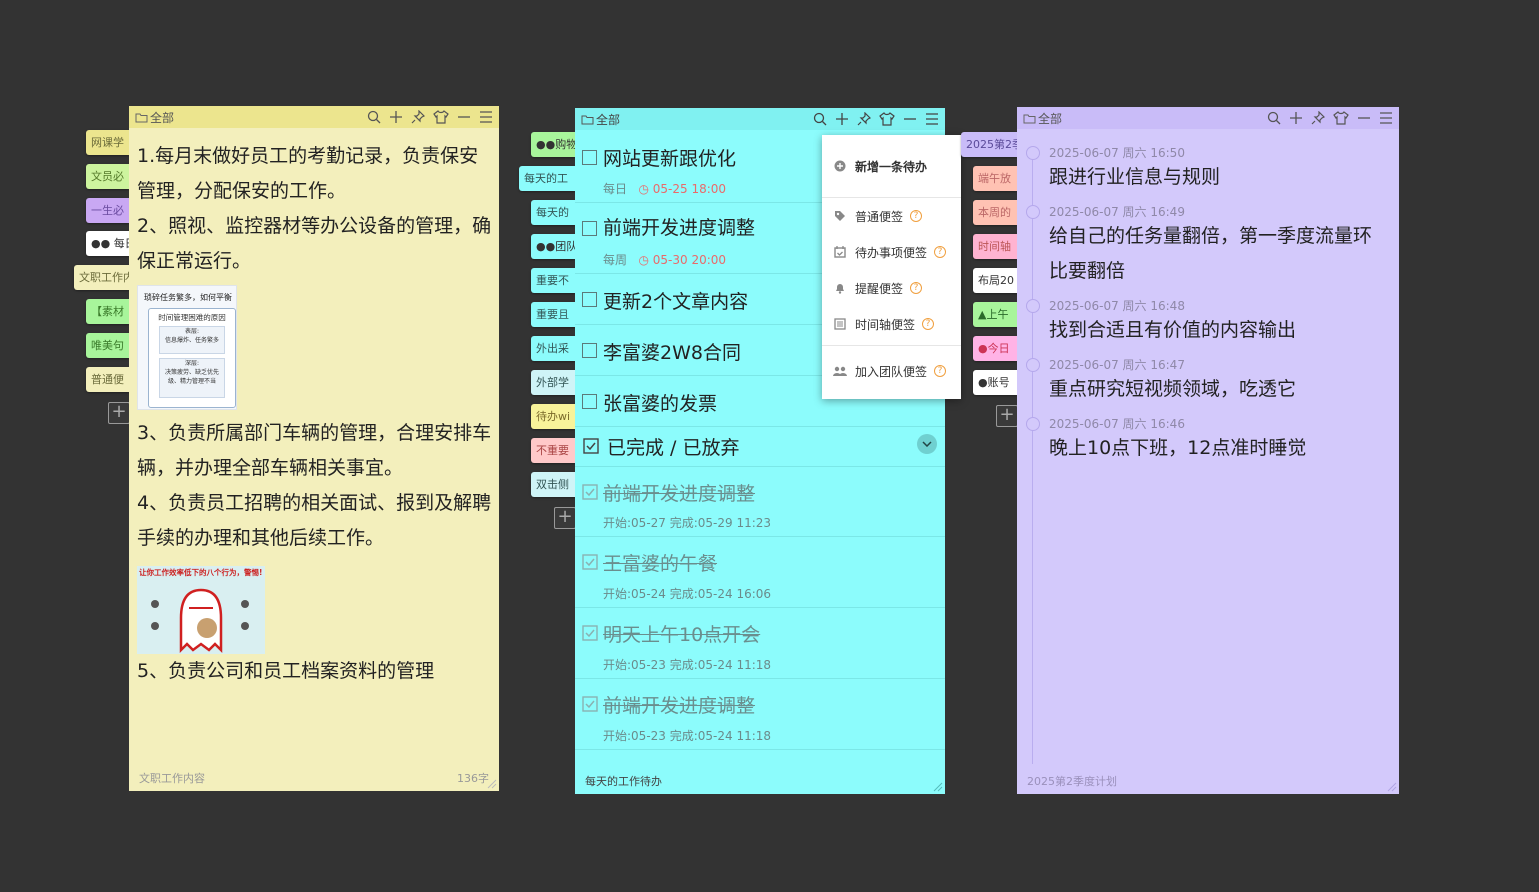 Image resolution: width=1539 pixels, height=892 pixels. What do you see at coordinates (107, 311) in the screenshot?
I see `note1-tab: 【素材` at bounding box center [107, 311].